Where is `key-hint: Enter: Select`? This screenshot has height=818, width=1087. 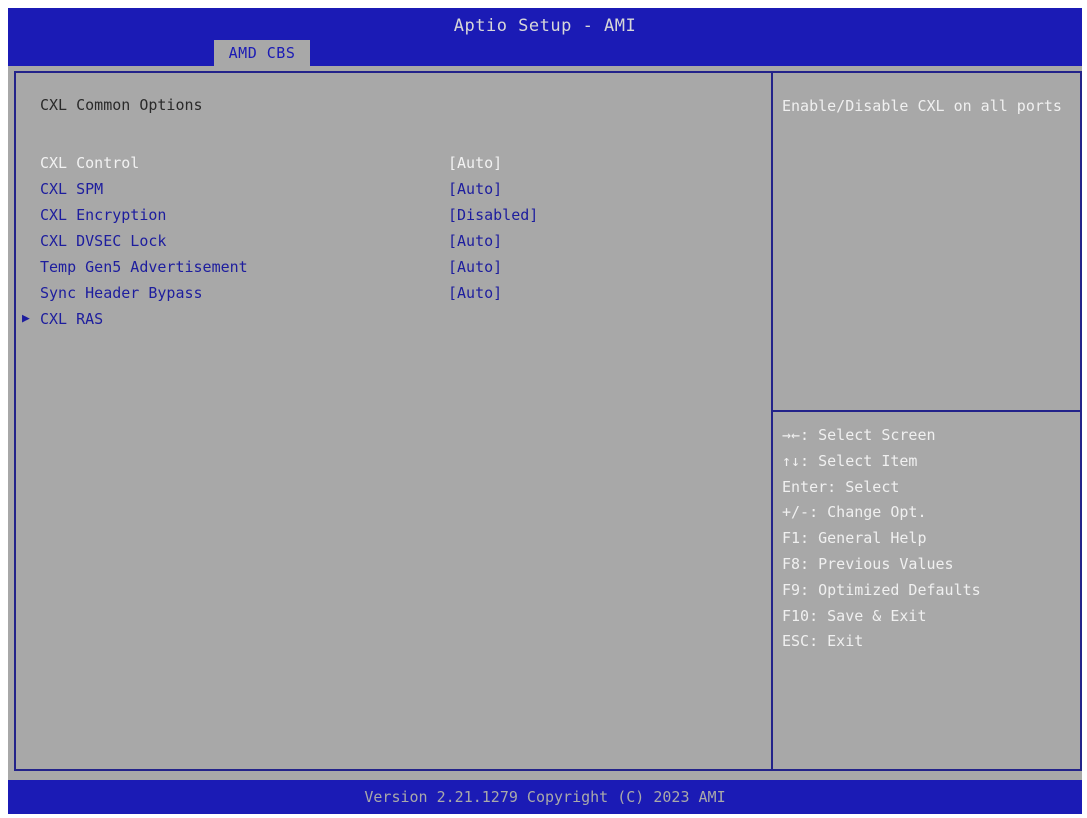
key-hint: Enter: Select is located at coordinates (841, 486).